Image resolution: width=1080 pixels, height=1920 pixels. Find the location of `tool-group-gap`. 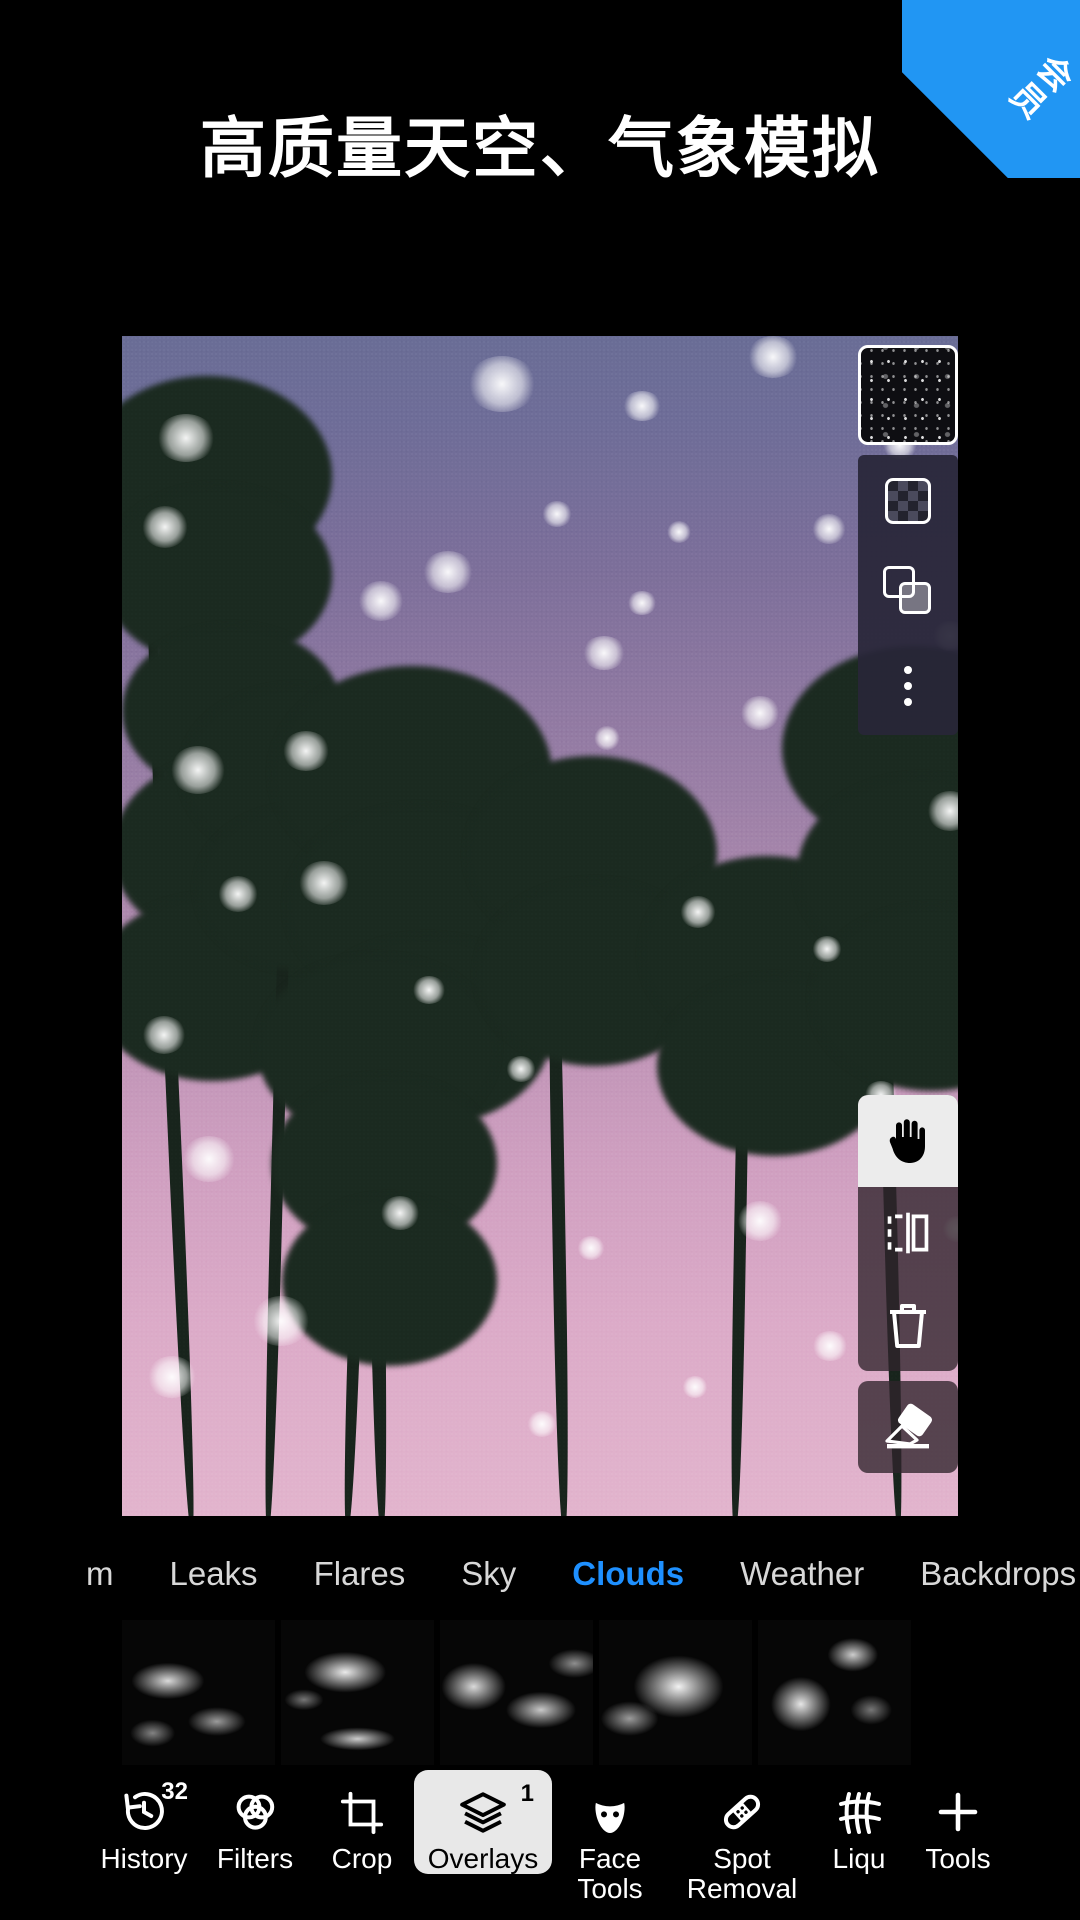

tool-group-gap is located at coordinates (908, 1376).